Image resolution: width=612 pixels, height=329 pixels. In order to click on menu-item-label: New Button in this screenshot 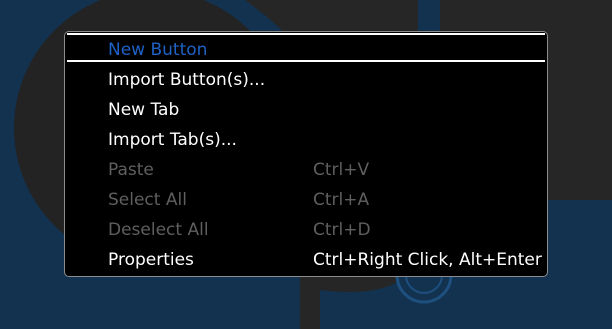, I will do `click(158, 50)`.